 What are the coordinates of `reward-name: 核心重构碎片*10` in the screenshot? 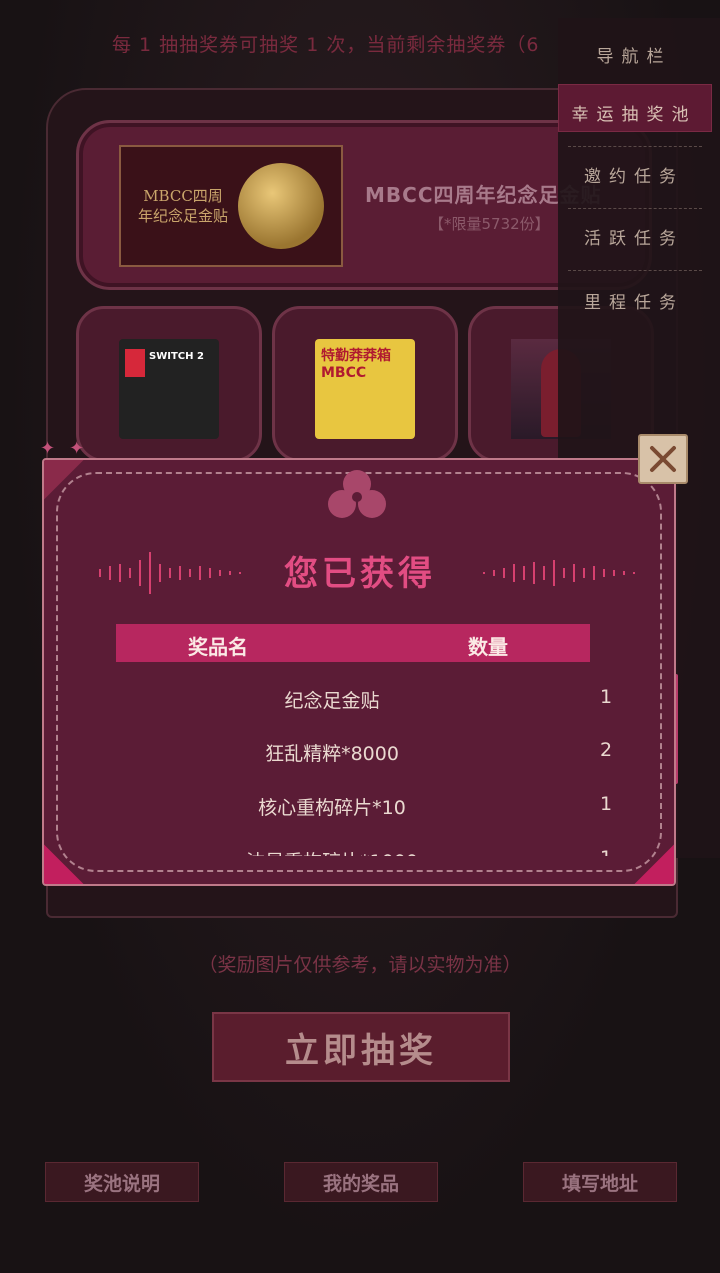 It's located at (332, 808).